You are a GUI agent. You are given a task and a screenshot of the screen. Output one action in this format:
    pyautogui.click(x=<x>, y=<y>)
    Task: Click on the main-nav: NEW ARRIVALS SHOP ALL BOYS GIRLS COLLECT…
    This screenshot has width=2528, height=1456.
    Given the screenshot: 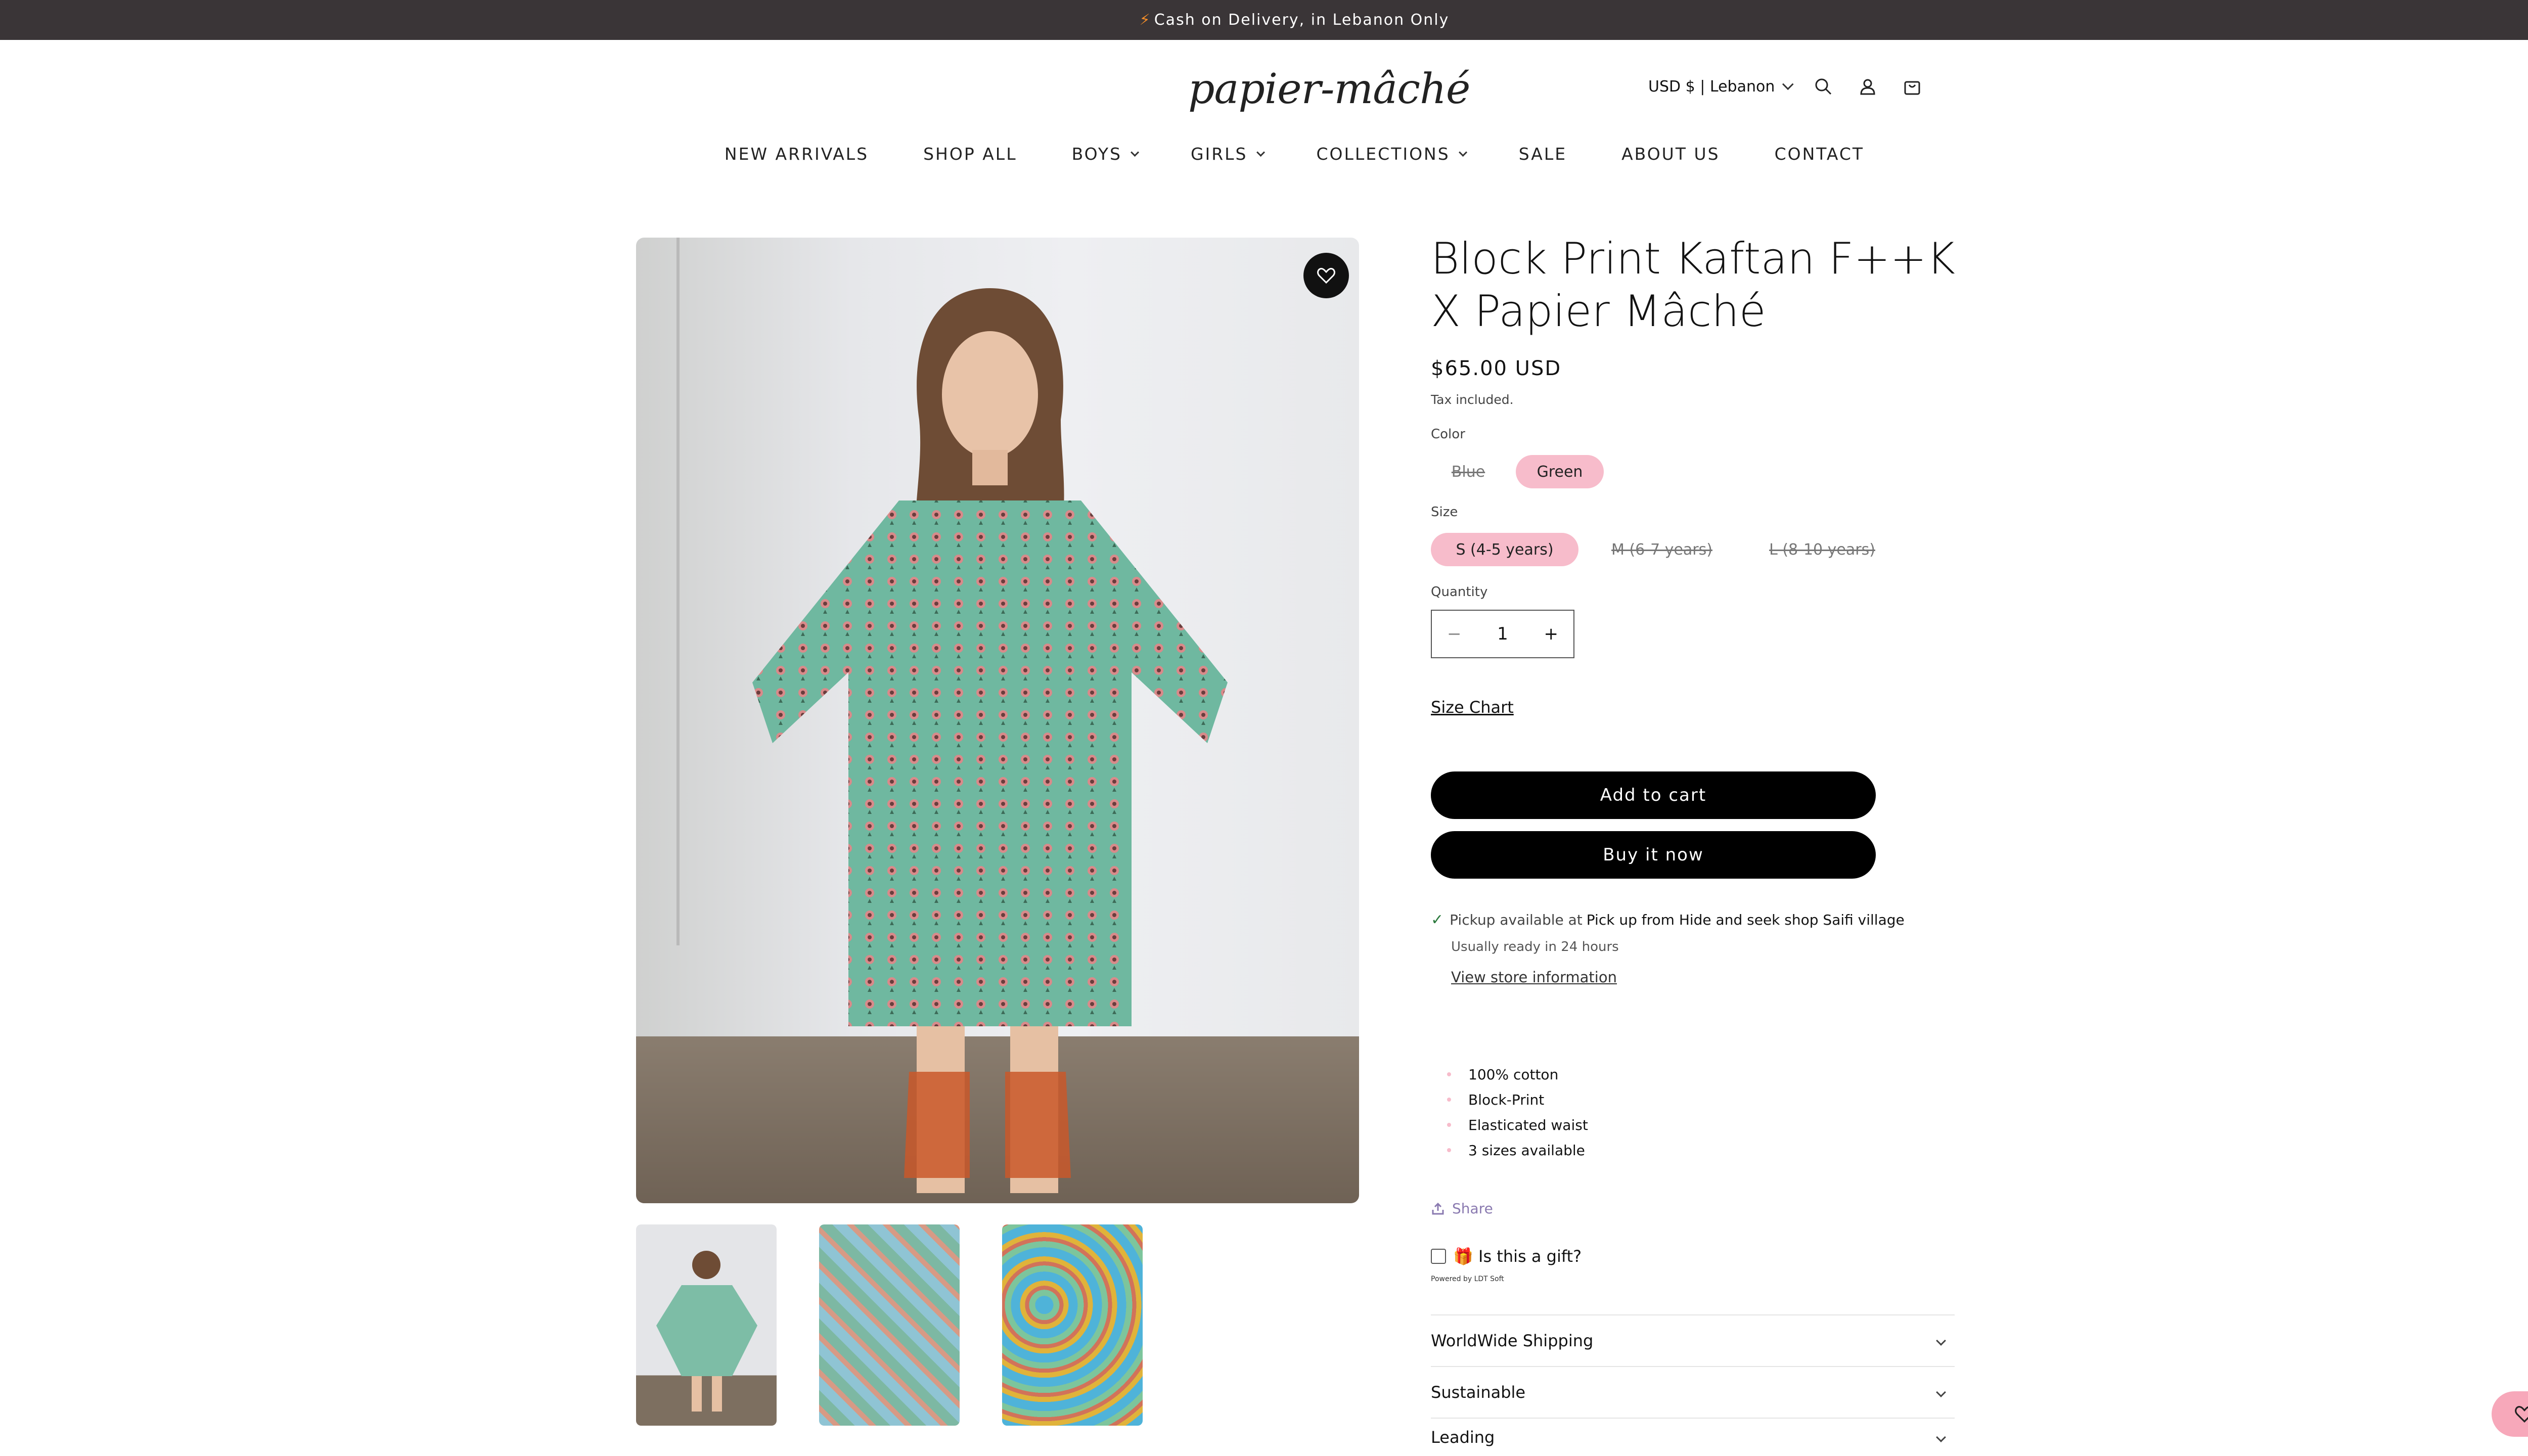 What is the action you would take?
    pyautogui.click(x=1264, y=154)
    